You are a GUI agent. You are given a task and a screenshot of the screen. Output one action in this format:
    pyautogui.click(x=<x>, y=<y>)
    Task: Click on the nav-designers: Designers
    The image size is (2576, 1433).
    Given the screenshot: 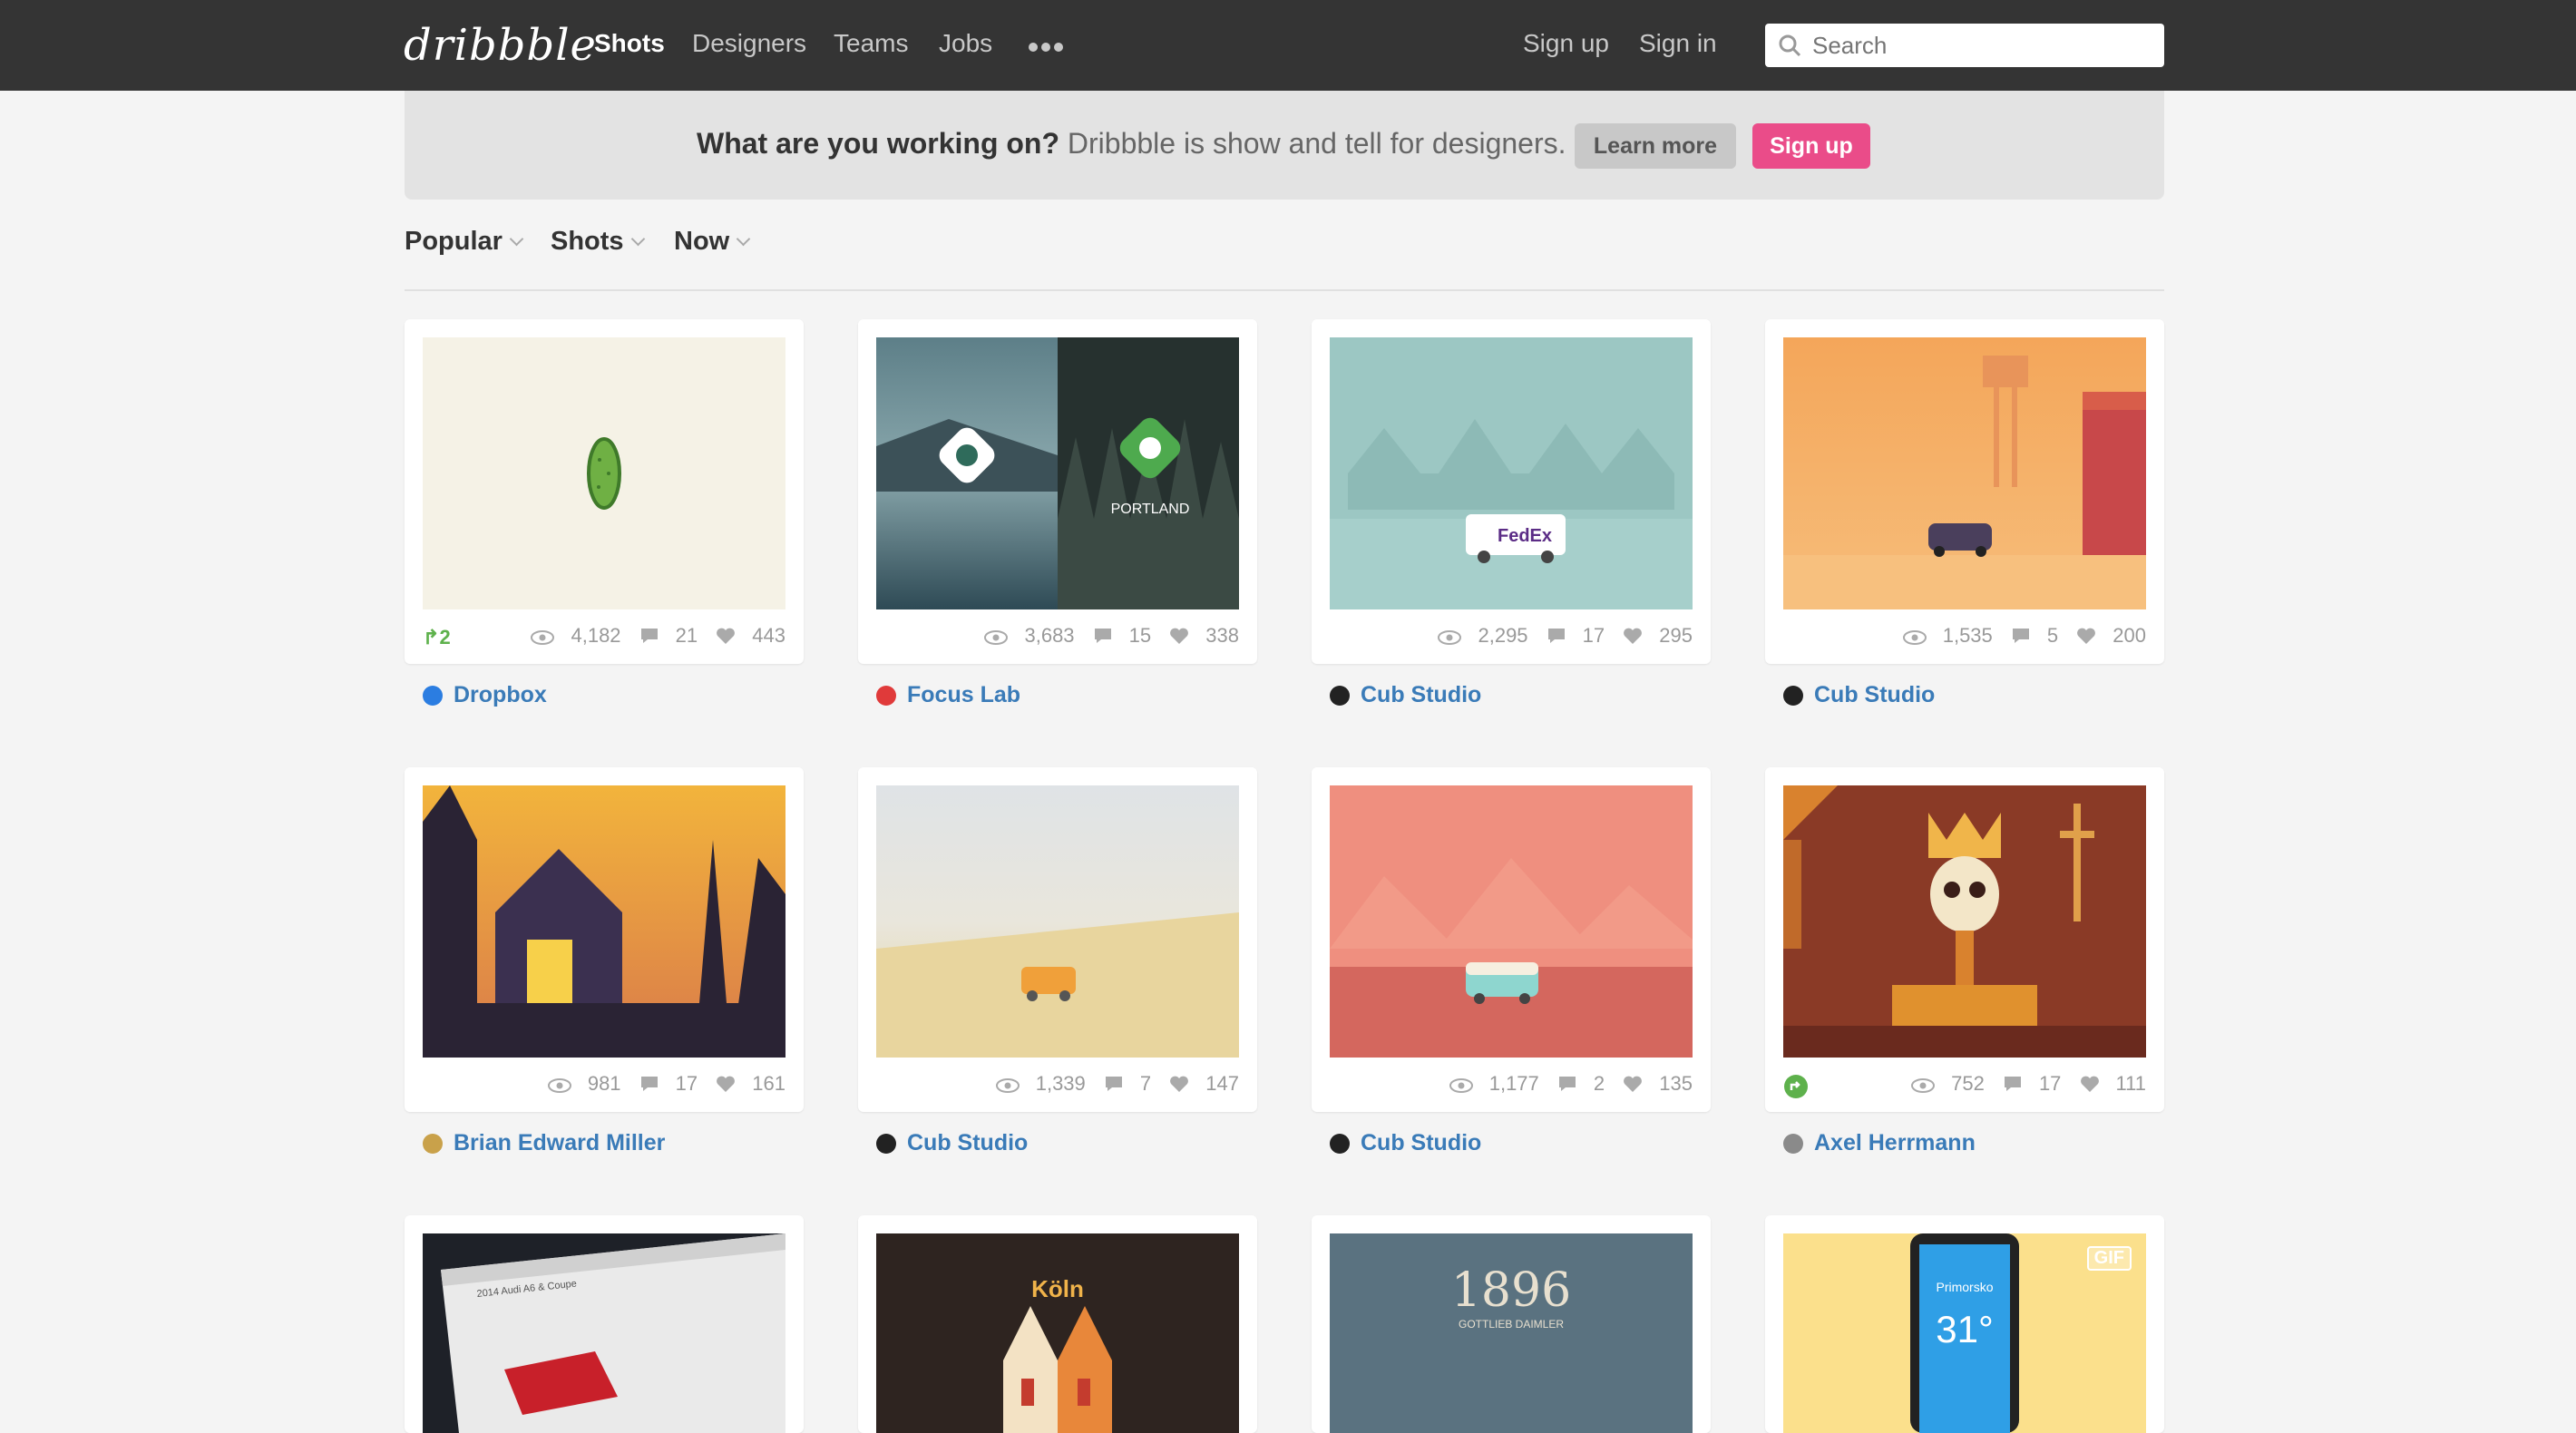 What is the action you would take?
    pyautogui.click(x=749, y=43)
    